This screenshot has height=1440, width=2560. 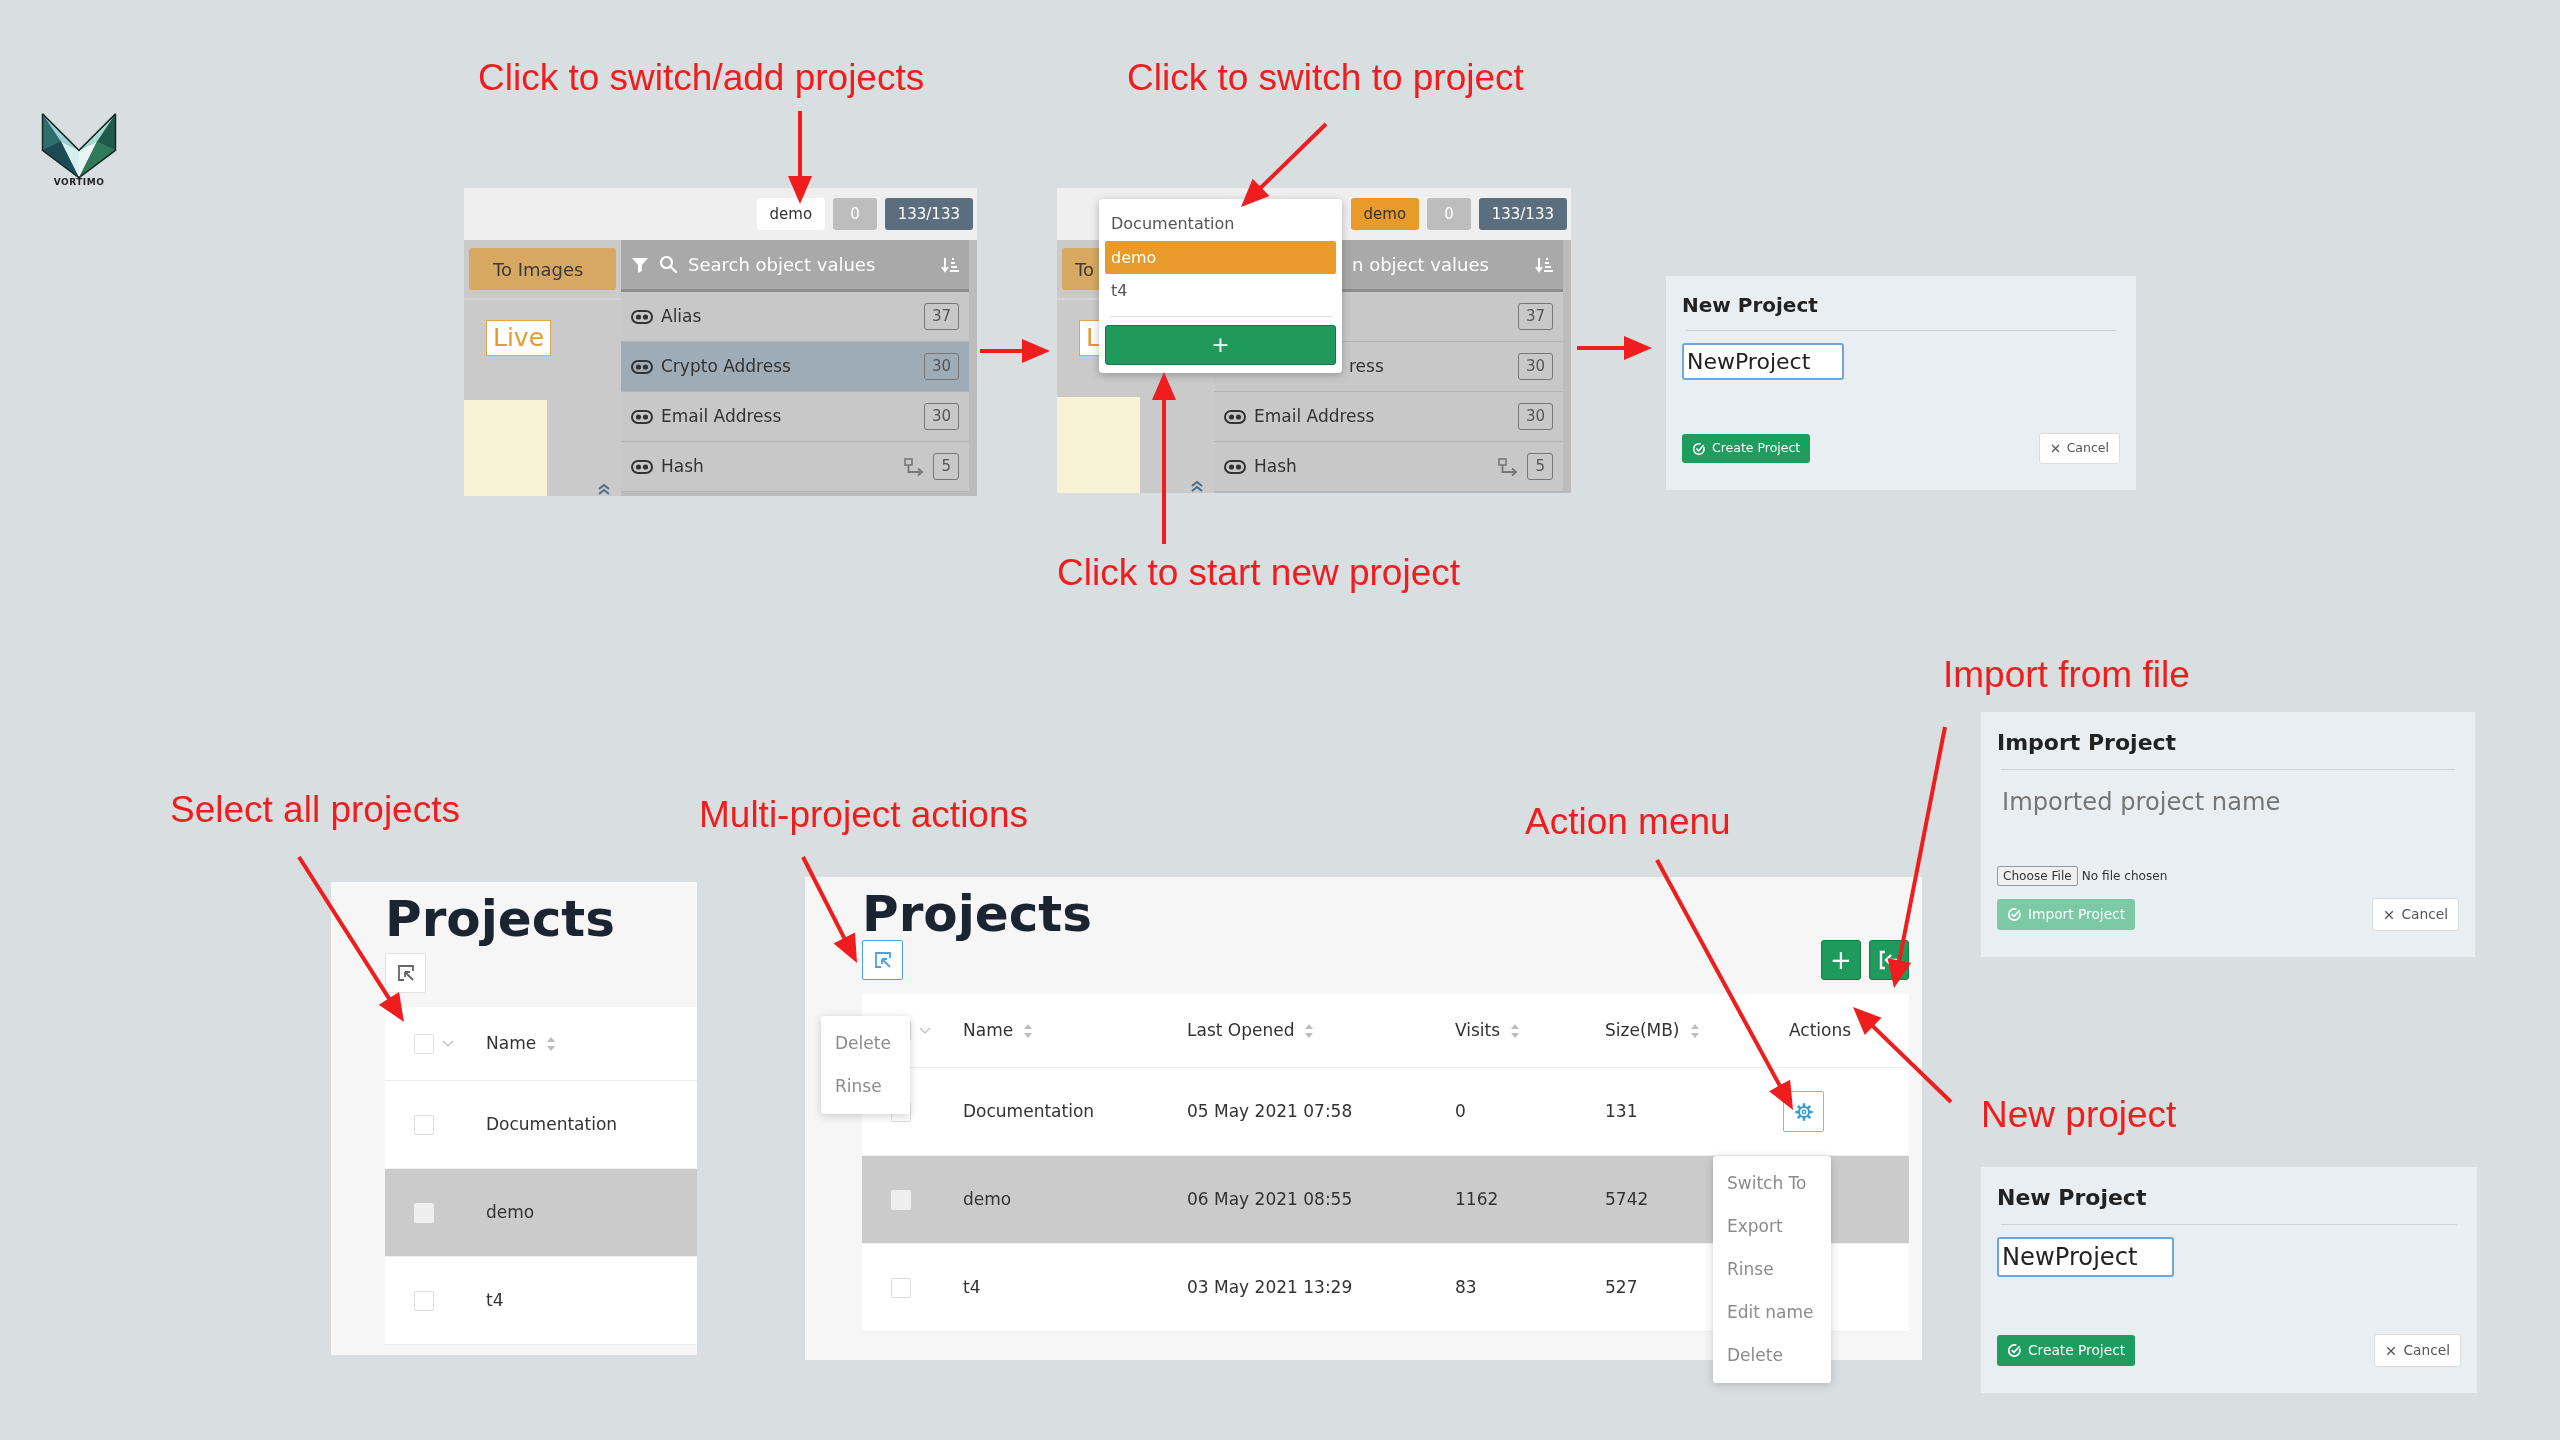 What do you see at coordinates (1466, 1287) in the screenshot?
I see `table-cell-text: 83` at bounding box center [1466, 1287].